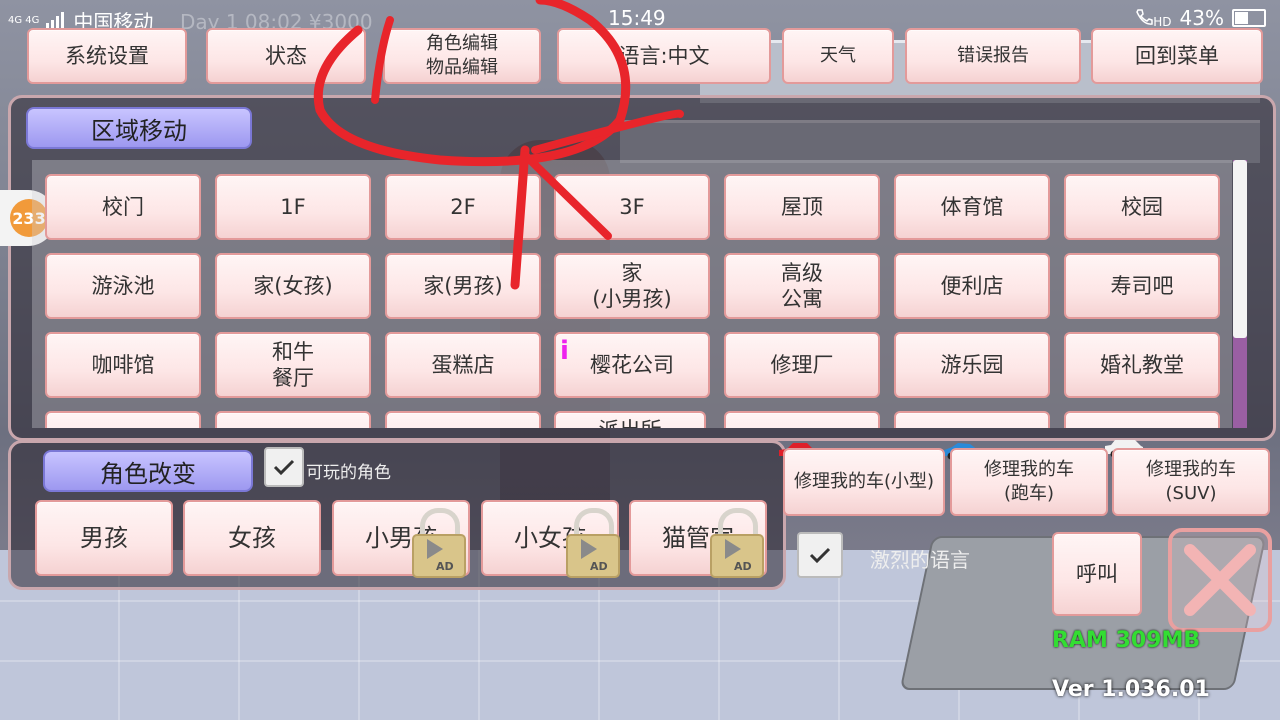  What do you see at coordinates (348, 473) in the screenshot?
I see `playable-character-label: 可玩的角色` at bounding box center [348, 473].